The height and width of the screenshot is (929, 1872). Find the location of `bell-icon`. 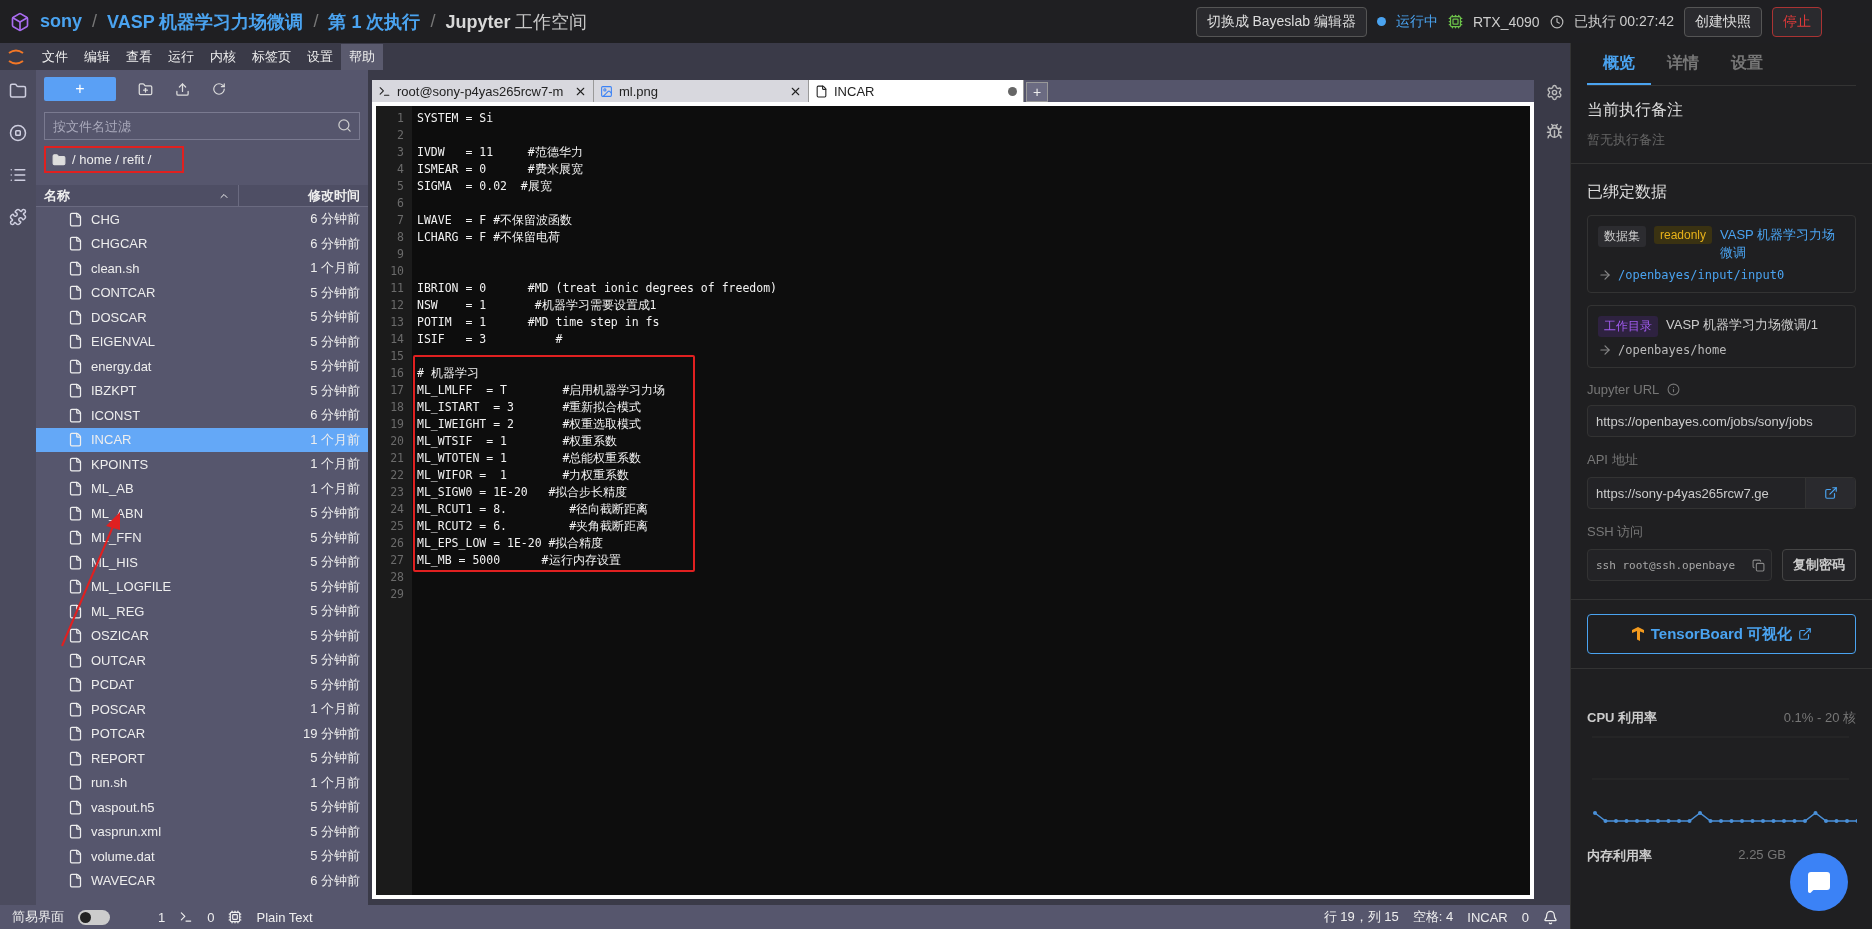

bell-icon is located at coordinates (1550, 917).